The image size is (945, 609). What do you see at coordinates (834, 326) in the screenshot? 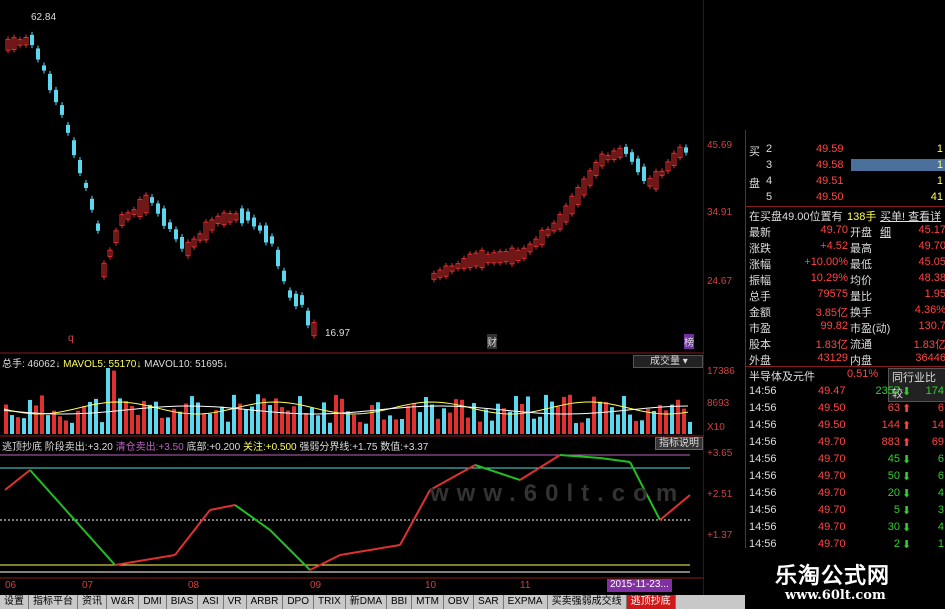
I see `stat-value: 99.82` at bounding box center [834, 326].